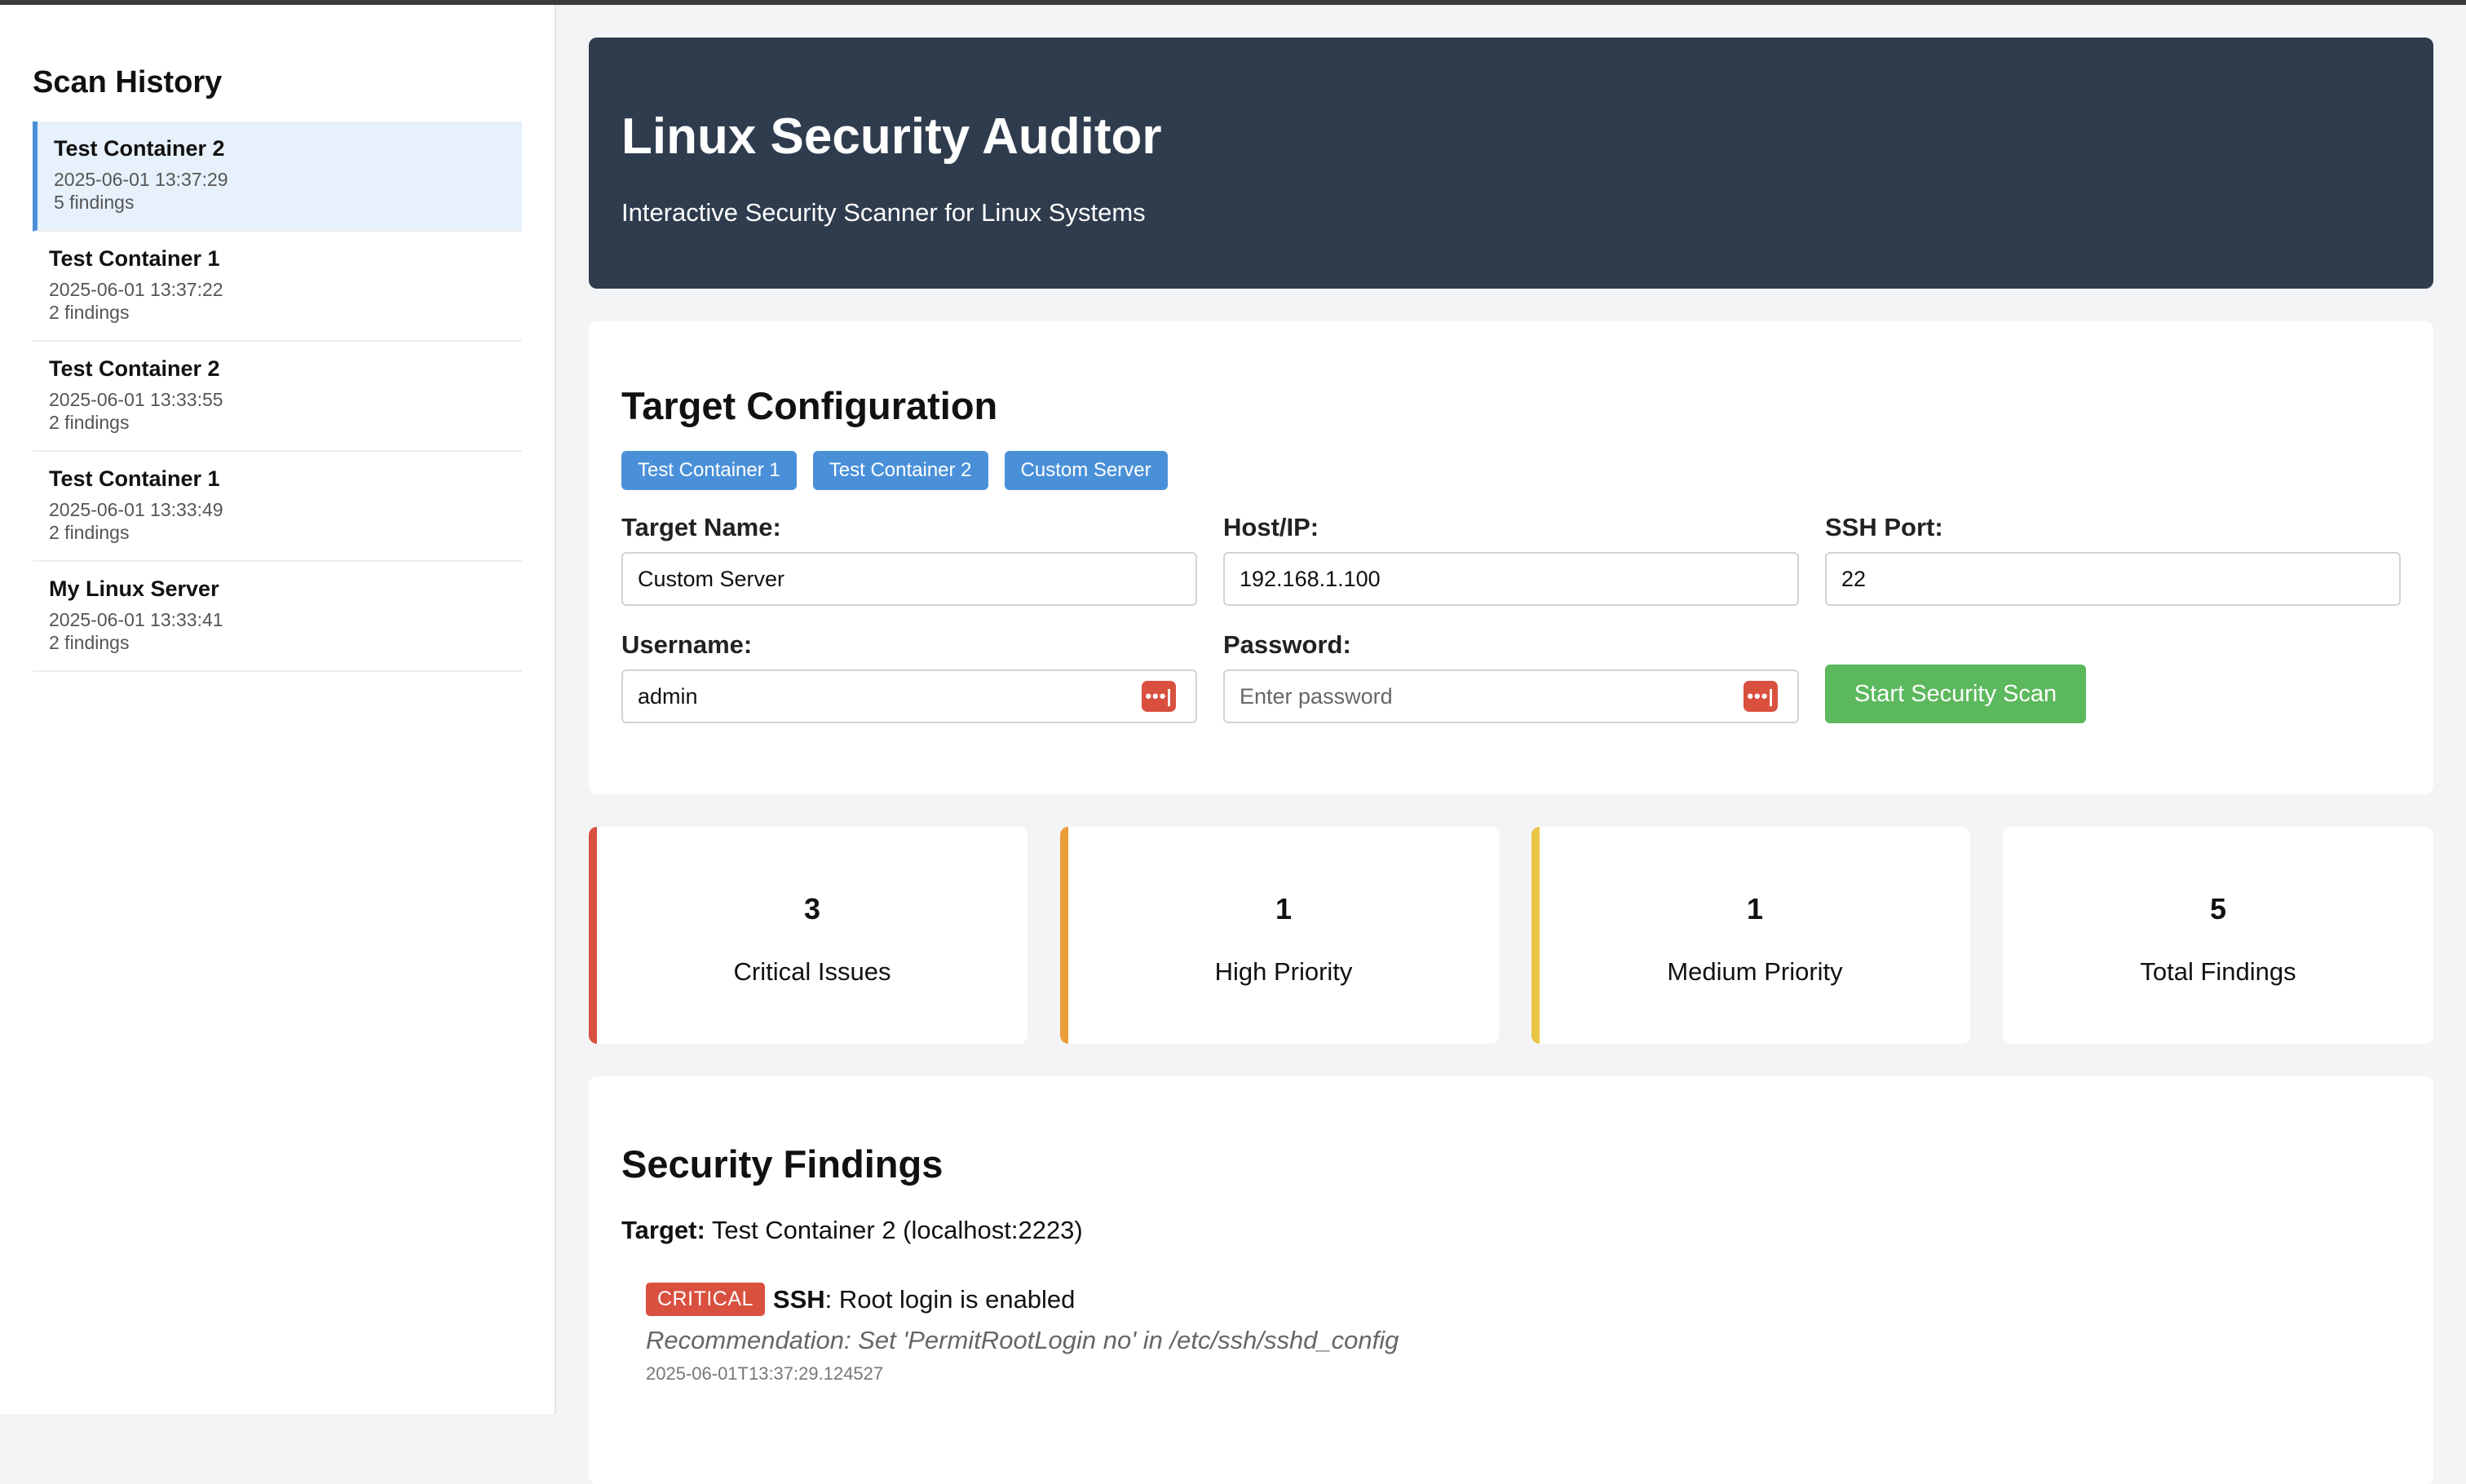  Describe the element at coordinates (128, 82) in the screenshot. I see `sidebar-title: Scan History` at that location.